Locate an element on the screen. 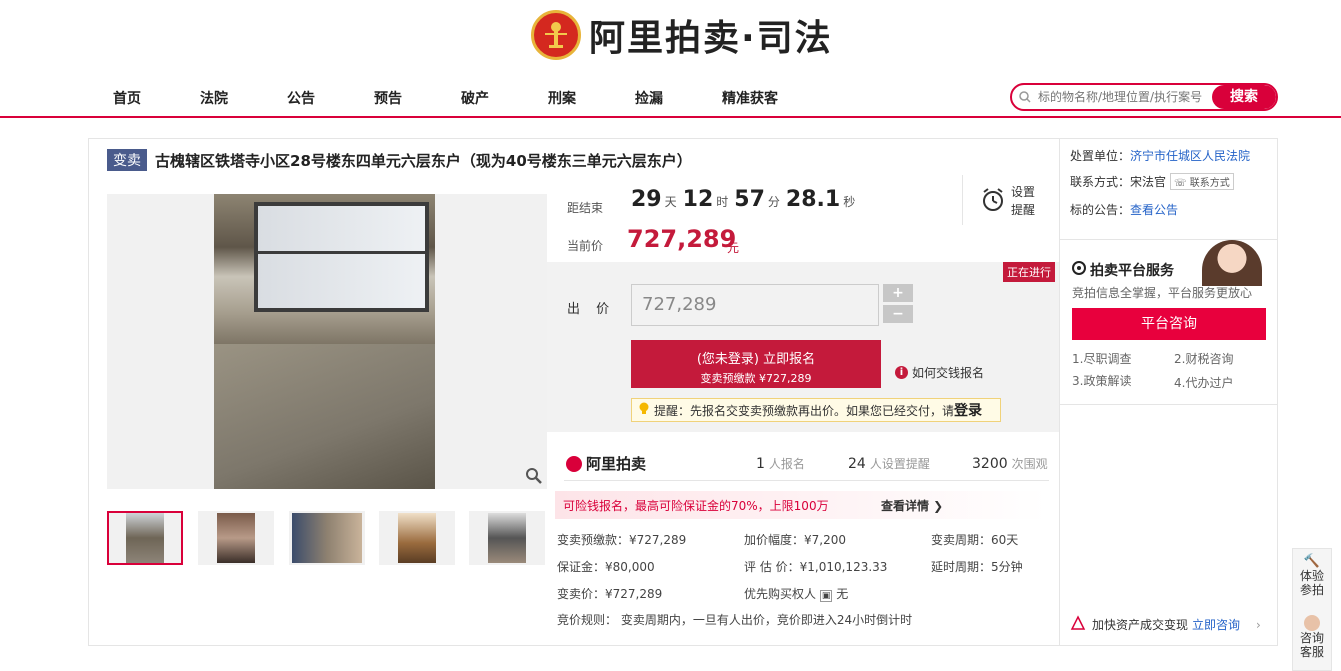 This screenshot has height=671, width=1341. notice-row: 标的公告：查看公告 is located at coordinates (1124, 209).